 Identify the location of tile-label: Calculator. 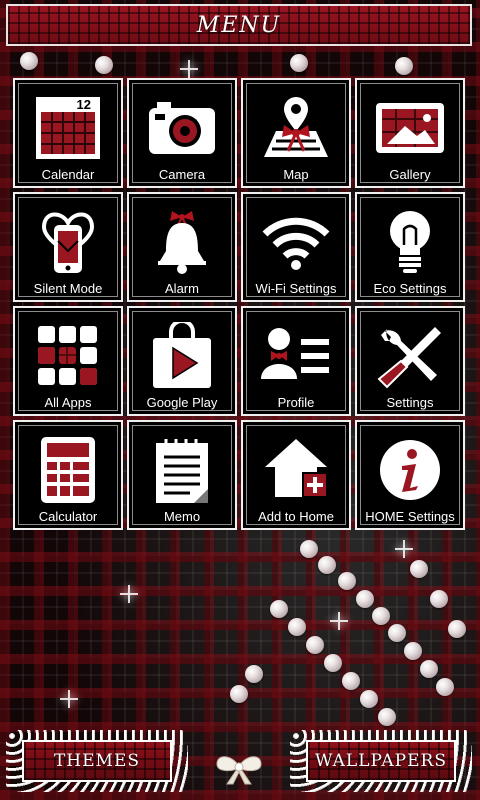
(68, 516).